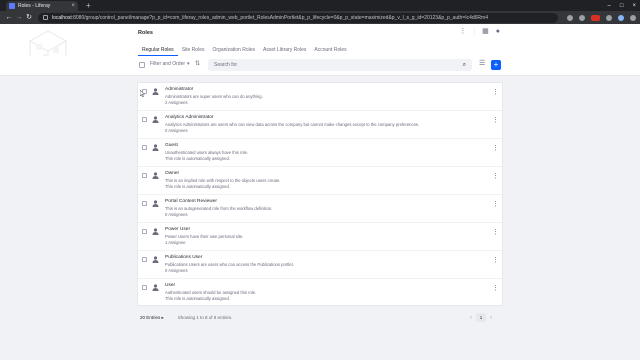 The height and width of the screenshot is (360, 640). Describe the element at coordinates (634, 6) in the screenshot. I see `close-window-icon: ×` at that location.